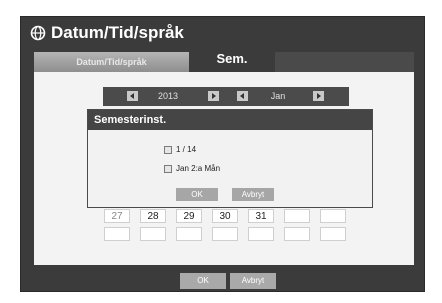 The image size is (442, 303). I want to click on calendar-day: 27, so click(117, 216).